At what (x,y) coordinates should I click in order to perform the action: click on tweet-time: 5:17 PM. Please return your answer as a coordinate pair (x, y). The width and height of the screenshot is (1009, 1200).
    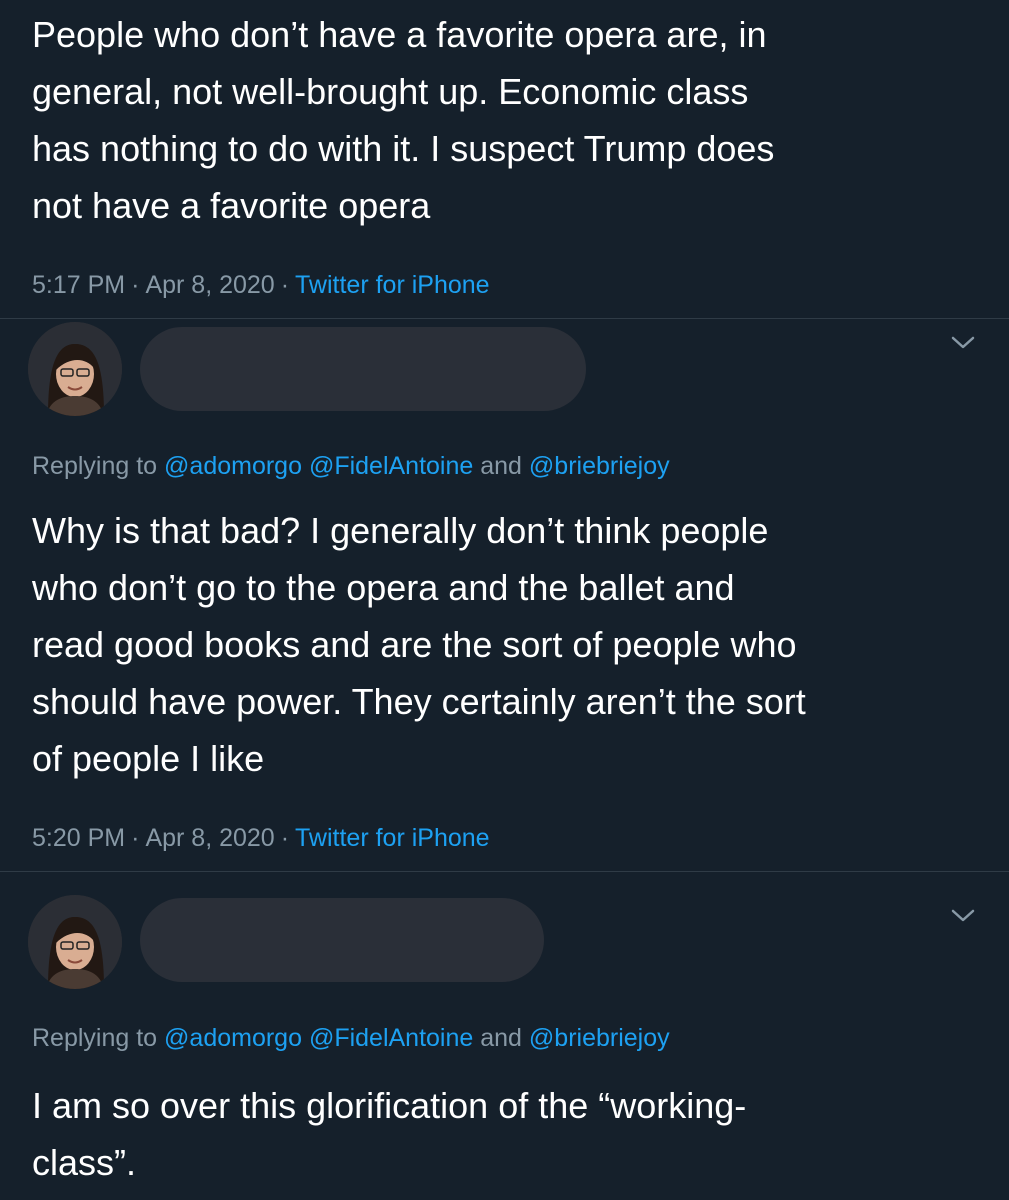
    Looking at the image, I should click on (79, 285).